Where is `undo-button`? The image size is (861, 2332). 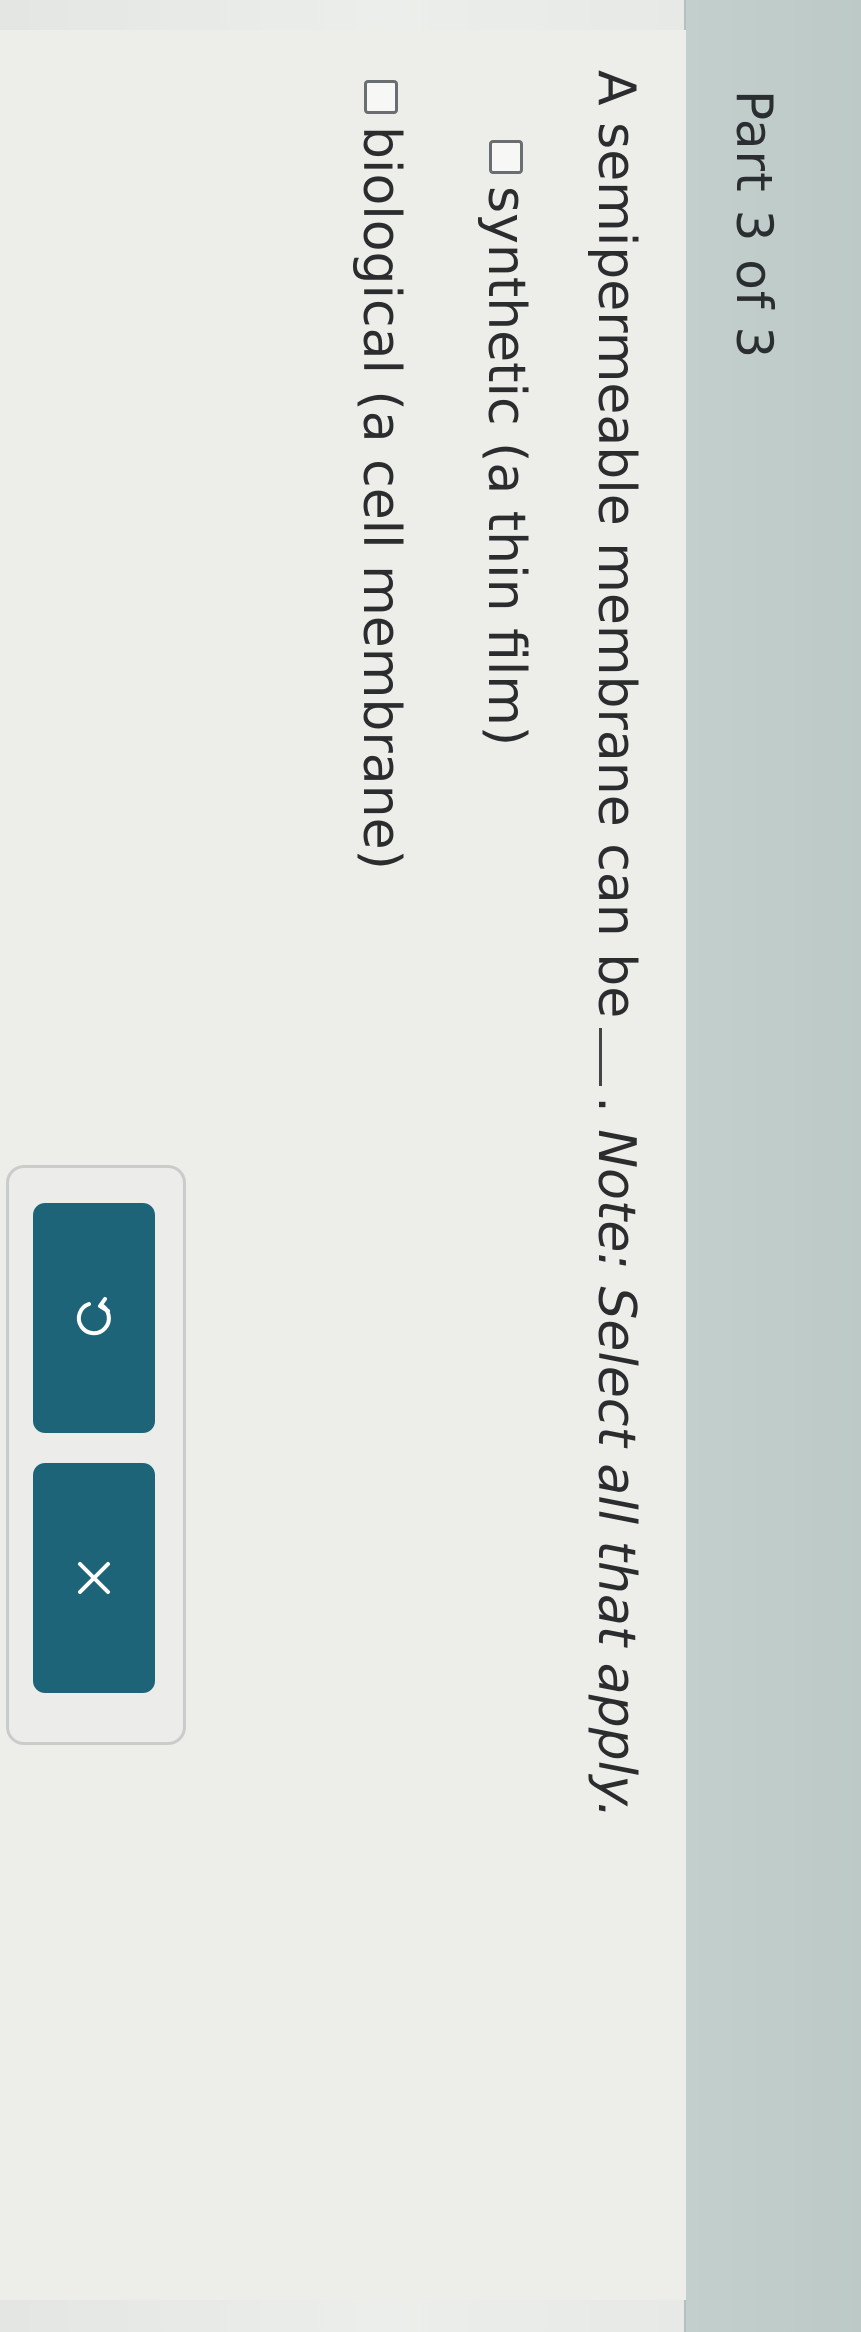 undo-button is located at coordinates (94, 1318).